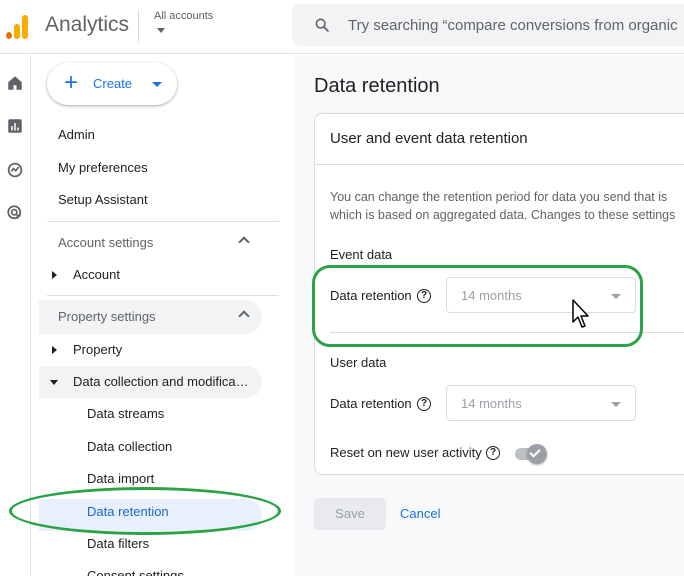  What do you see at coordinates (15, 213) in the screenshot?
I see `advertising-icon` at bounding box center [15, 213].